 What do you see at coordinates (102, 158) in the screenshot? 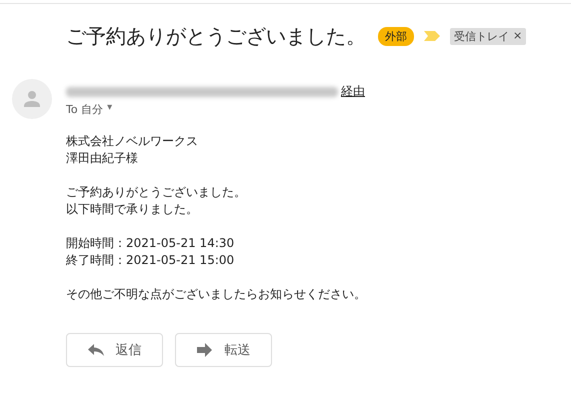
I see `body-text-line: 澤田由紀子様` at bounding box center [102, 158].